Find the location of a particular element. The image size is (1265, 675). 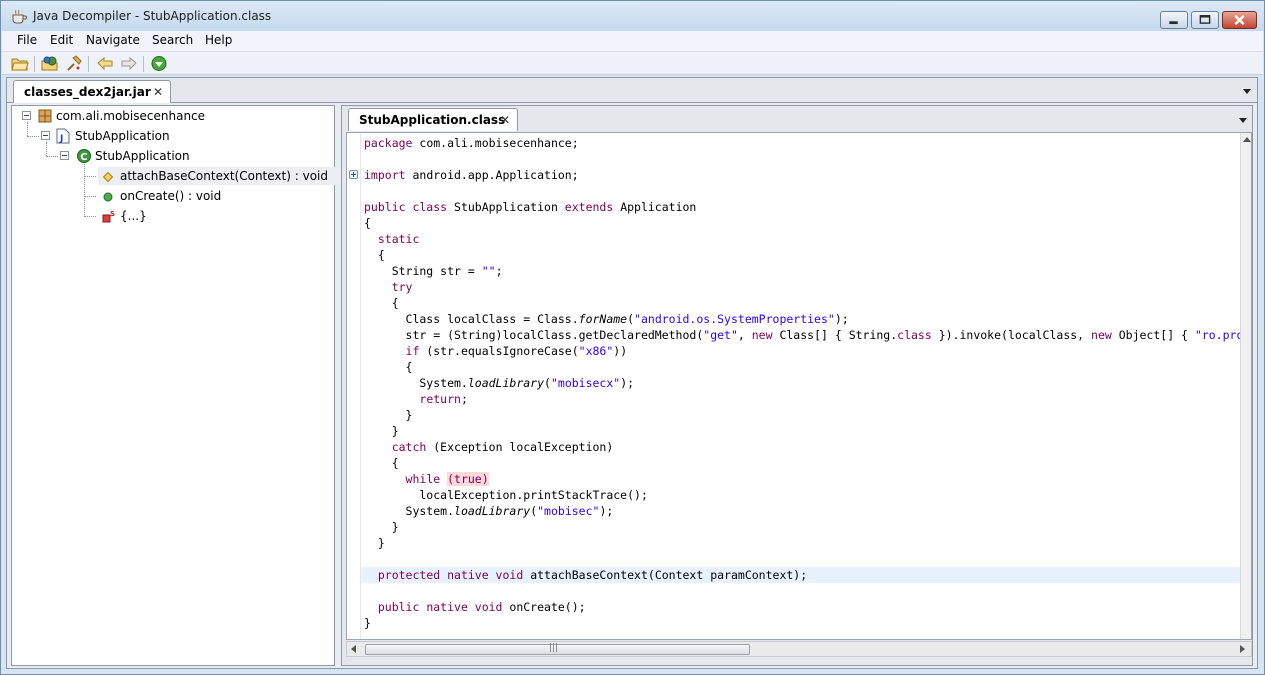

tree-node-class: C StubApplication is located at coordinates (184, 156).